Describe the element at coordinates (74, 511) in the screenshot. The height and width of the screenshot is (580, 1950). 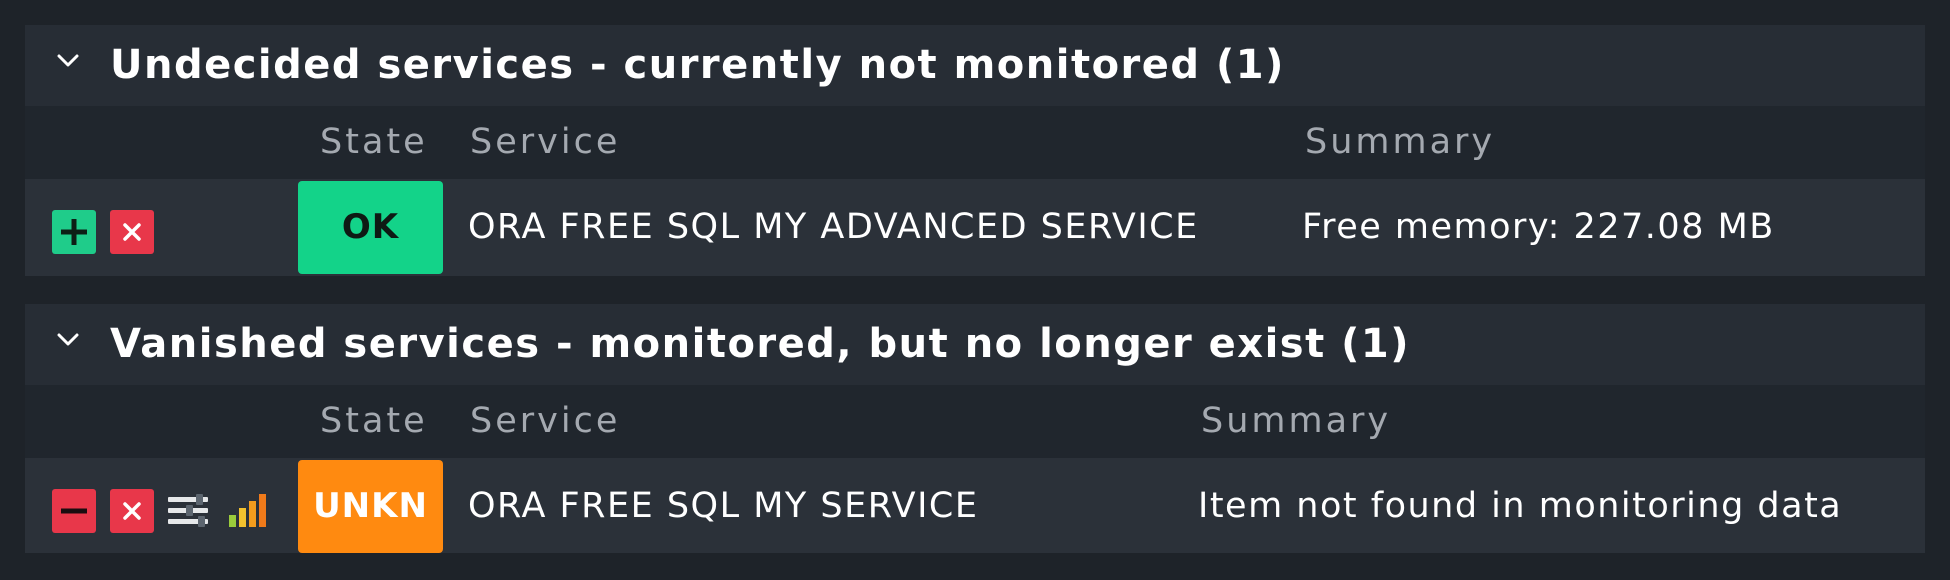
I see `minus-icon` at that location.